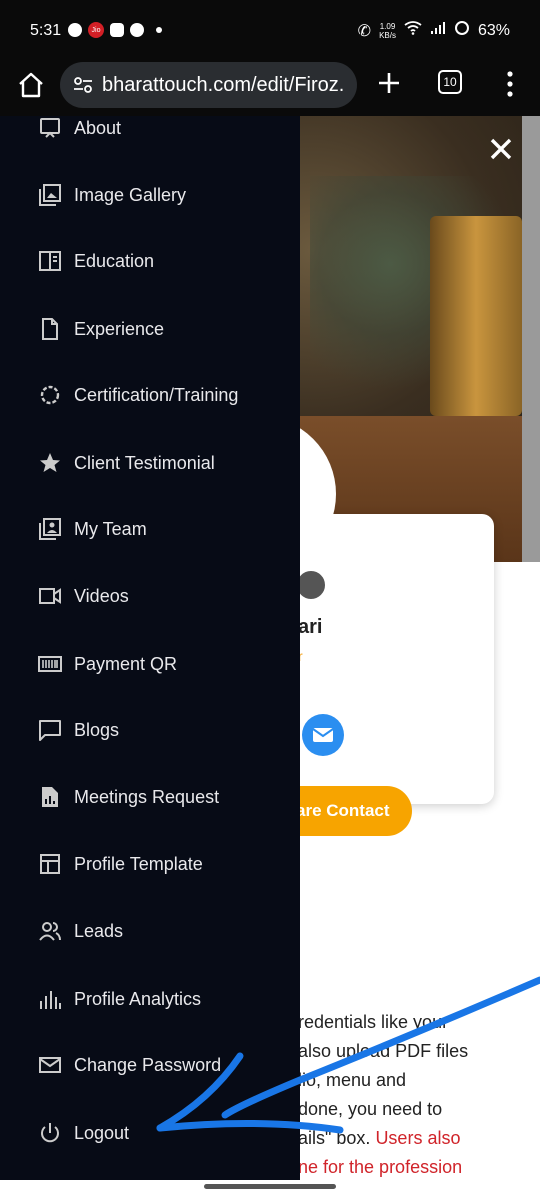  What do you see at coordinates (102, 1132) in the screenshot?
I see `drawer-item-label: Logout` at bounding box center [102, 1132].